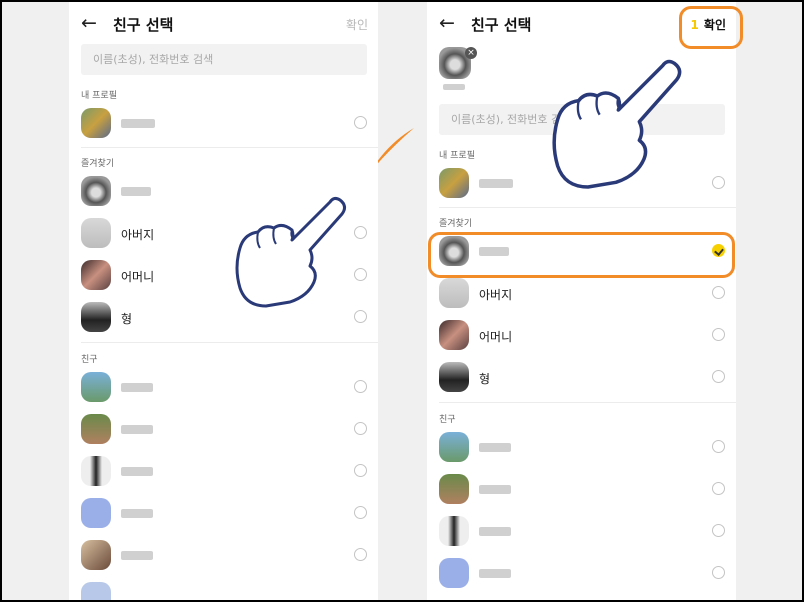 Image resolution: width=804 pixels, height=602 pixels. I want to click on list-item: 어머니, so click(581, 336).